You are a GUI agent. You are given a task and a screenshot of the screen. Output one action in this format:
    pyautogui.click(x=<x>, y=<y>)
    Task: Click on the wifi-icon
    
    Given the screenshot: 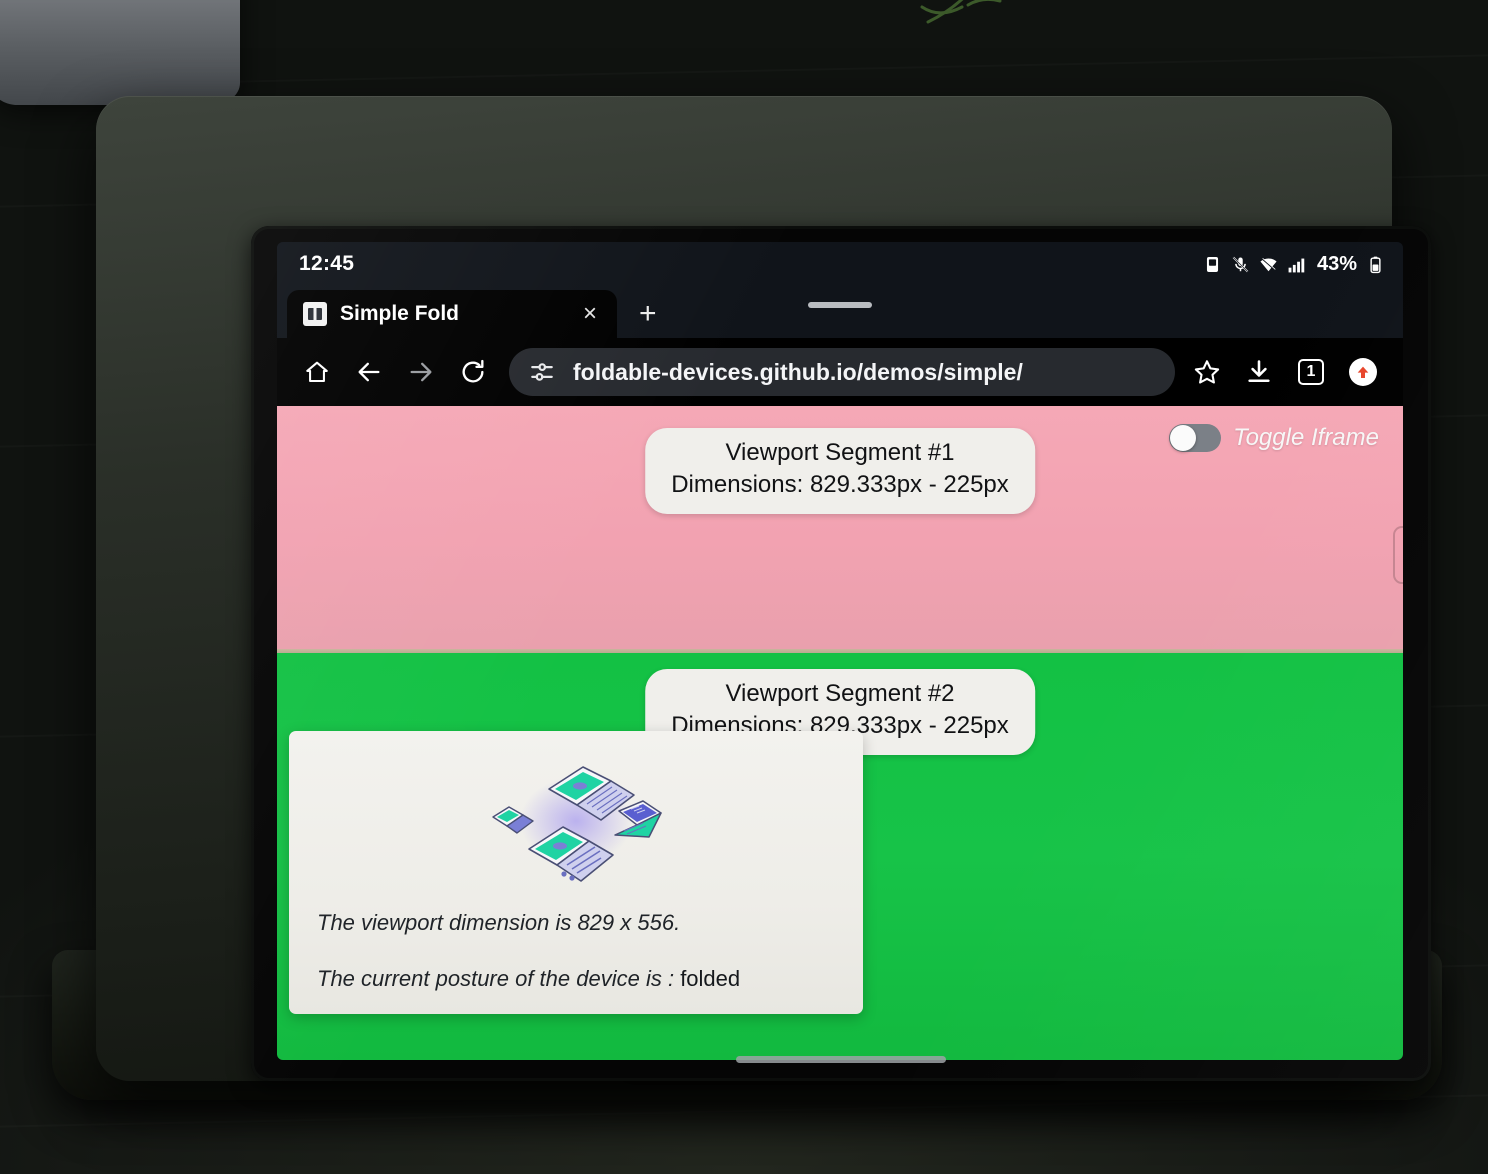 What is the action you would take?
    pyautogui.click(x=1268, y=264)
    